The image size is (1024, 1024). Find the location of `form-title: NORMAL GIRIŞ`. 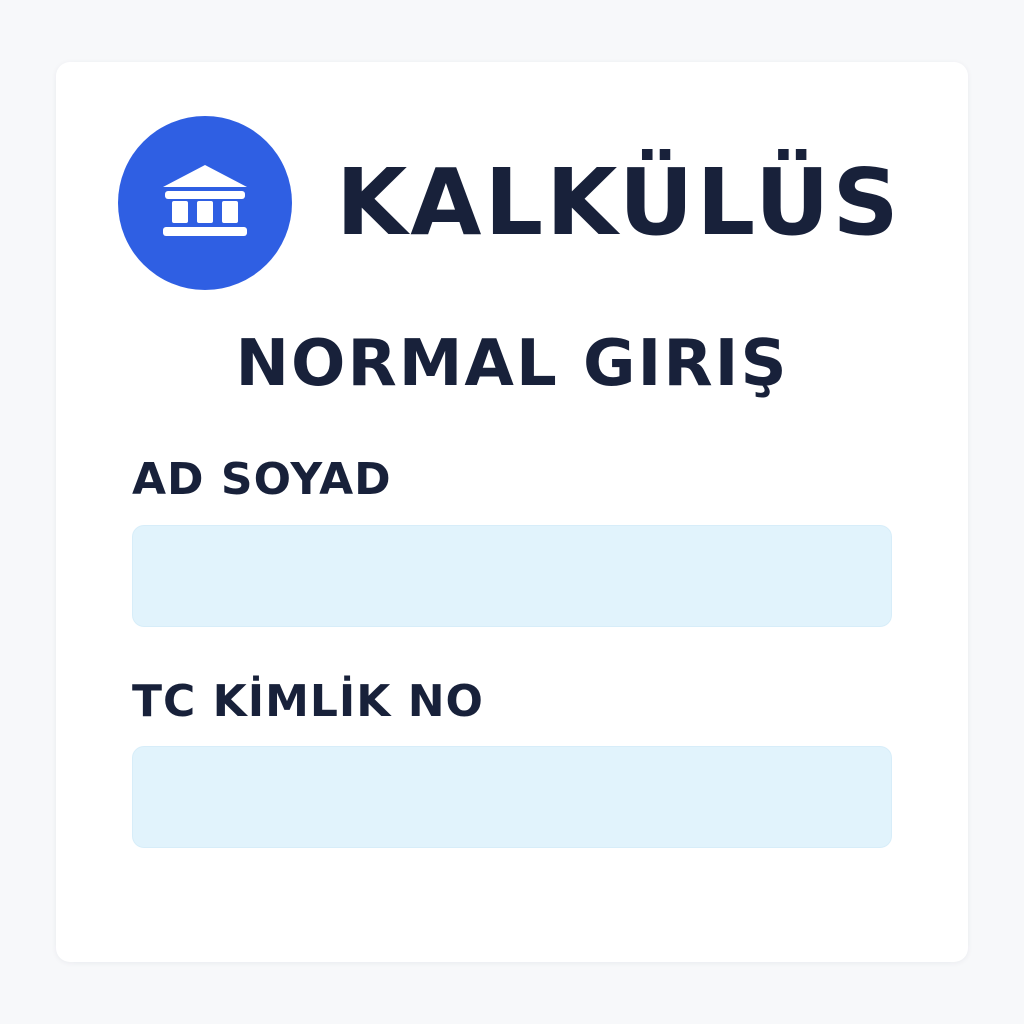

form-title: NORMAL GIRIŞ is located at coordinates (512, 364).